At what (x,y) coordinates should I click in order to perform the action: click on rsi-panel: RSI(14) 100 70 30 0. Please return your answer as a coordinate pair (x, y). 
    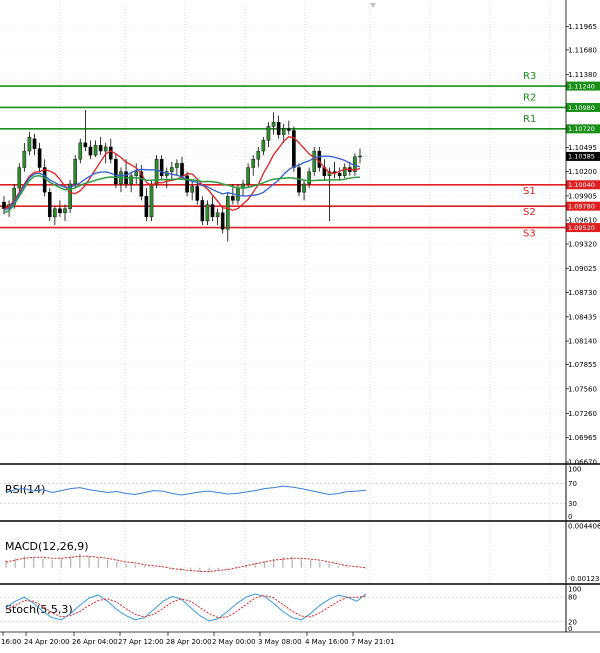
    Looking at the image, I should click on (300, 492).